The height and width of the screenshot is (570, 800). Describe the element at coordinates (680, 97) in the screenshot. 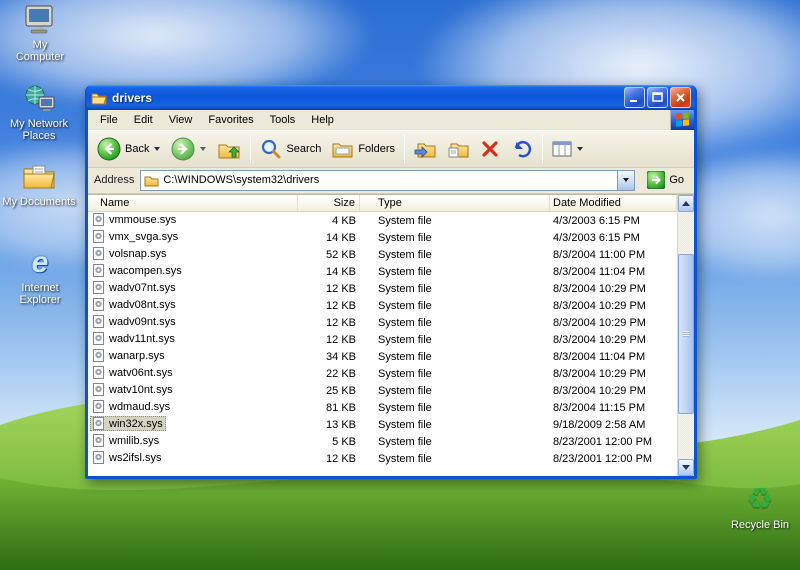

I see `close-button` at that location.